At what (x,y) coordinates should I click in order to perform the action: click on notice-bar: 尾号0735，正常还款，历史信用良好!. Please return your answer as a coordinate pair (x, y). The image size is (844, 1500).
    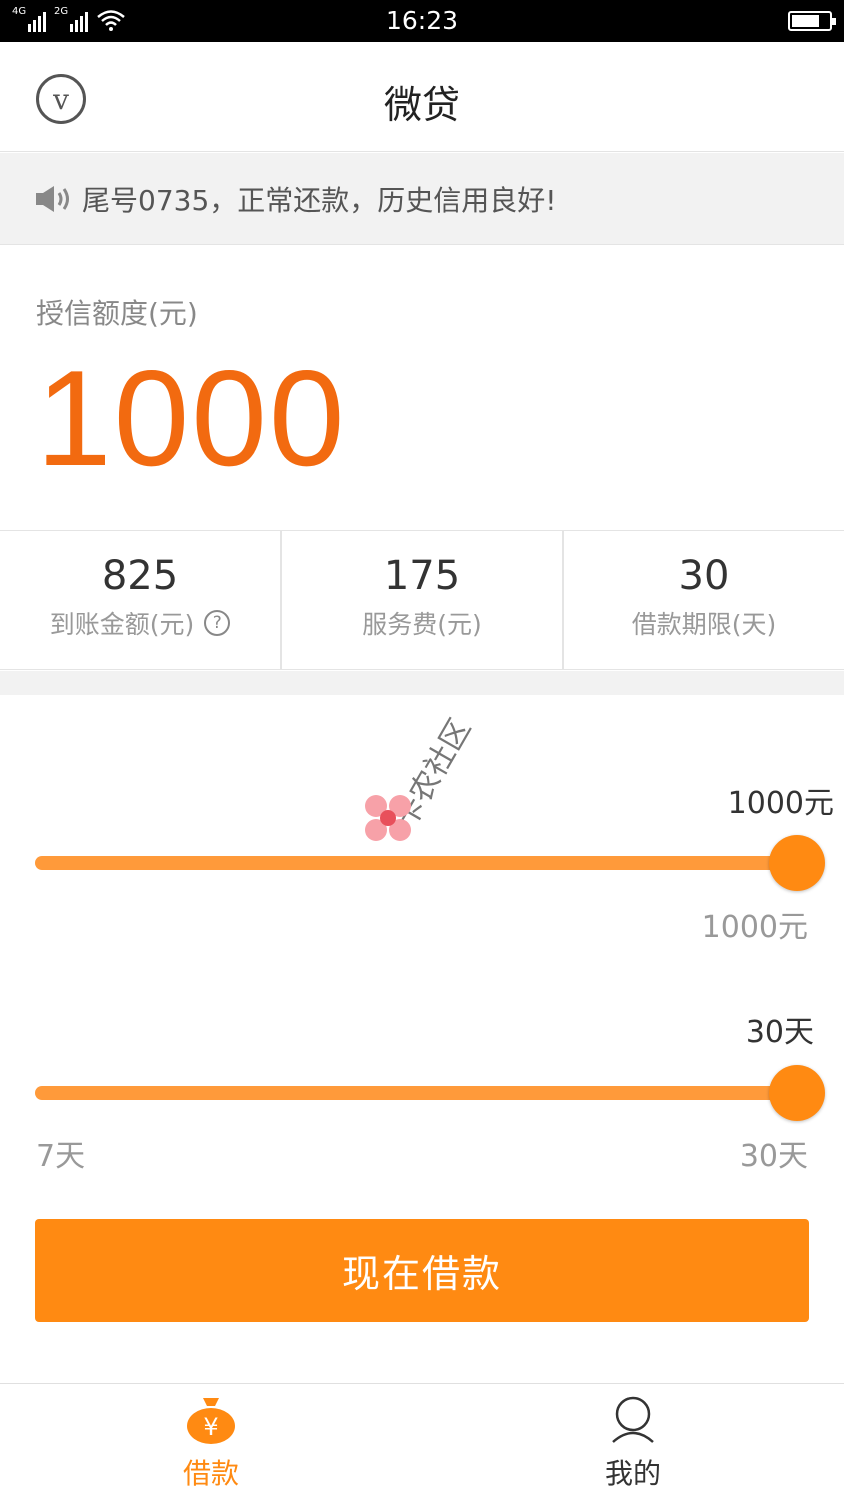
    Looking at the image, I should click on (422, 199).